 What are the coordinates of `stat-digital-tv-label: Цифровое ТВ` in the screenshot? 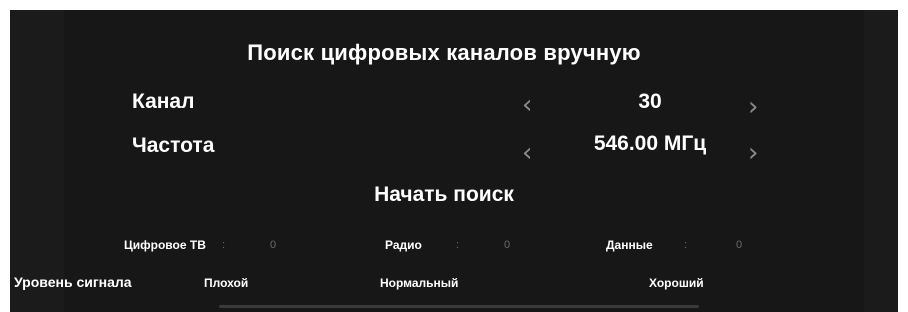 It's located at (165, 245).